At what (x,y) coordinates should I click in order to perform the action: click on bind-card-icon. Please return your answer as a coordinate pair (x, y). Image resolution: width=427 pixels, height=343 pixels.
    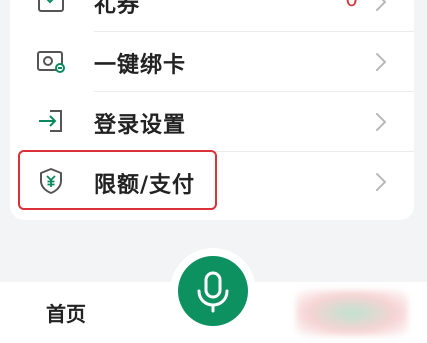
    Looking at the image, I should click on (51, 62).